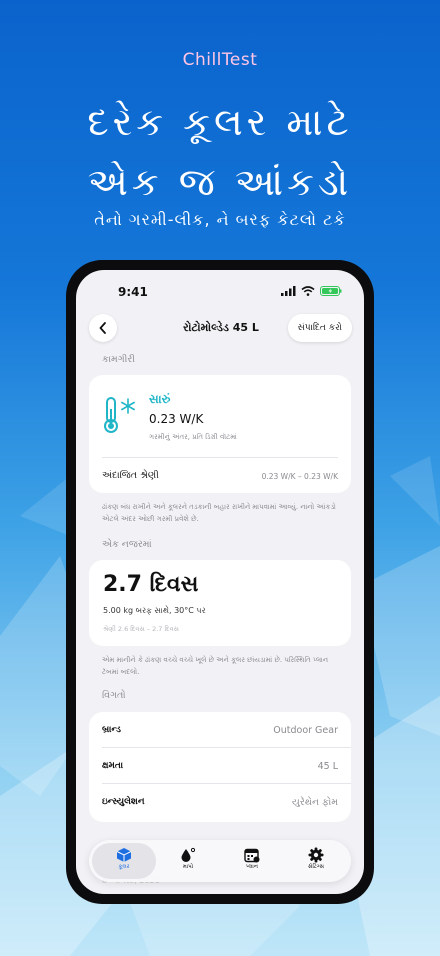 Image resolution: width=440 pixels, height=956 pixels. I want to click on detail-row-brand: બ્રાન્ડ Outdoor Gear, so click(220, 730).